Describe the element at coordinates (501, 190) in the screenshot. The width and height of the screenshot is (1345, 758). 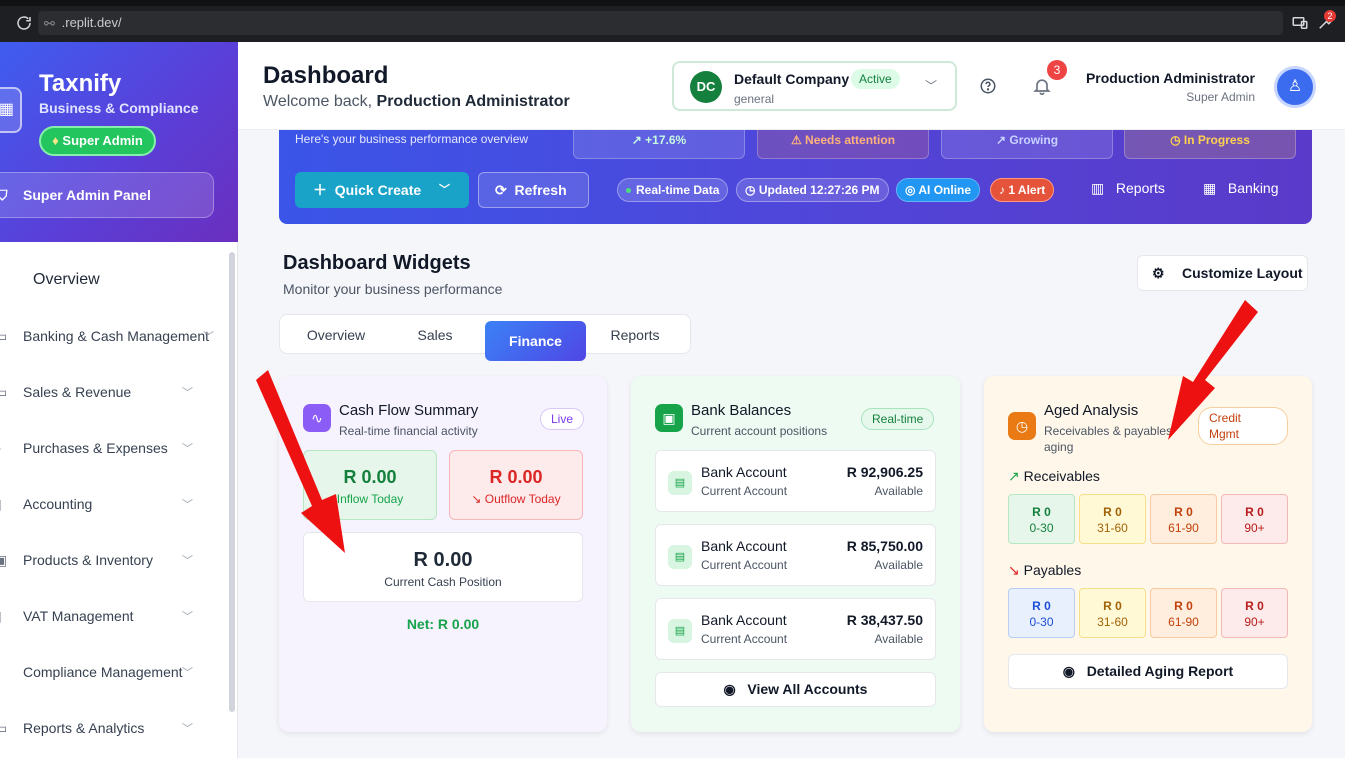
I see `refresh-icon: ⟳` at that location.